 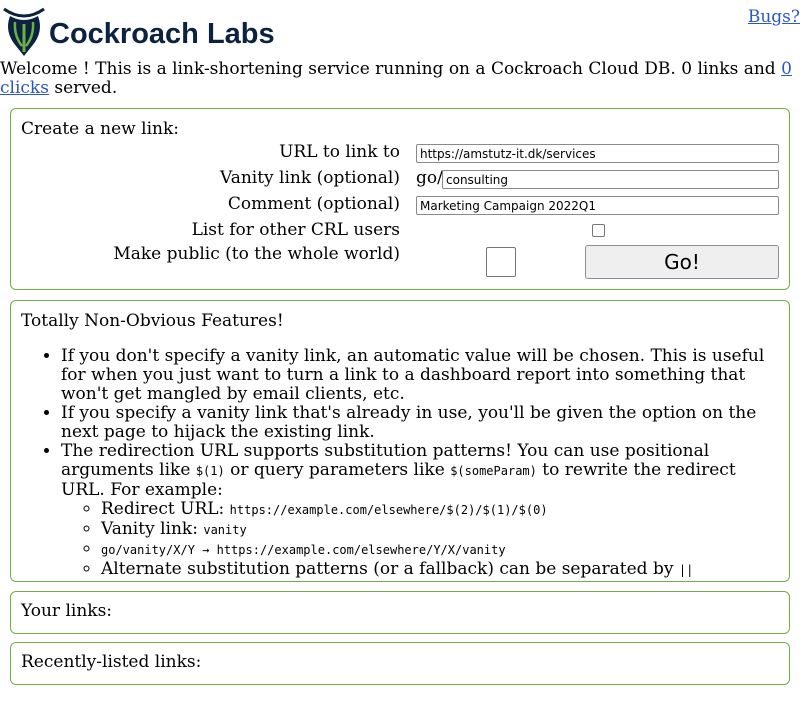 What do you see at coordinates (774, 17) in the screenshot?
I see `bugs-link: Bugs?` at bounding box center [774, 17].